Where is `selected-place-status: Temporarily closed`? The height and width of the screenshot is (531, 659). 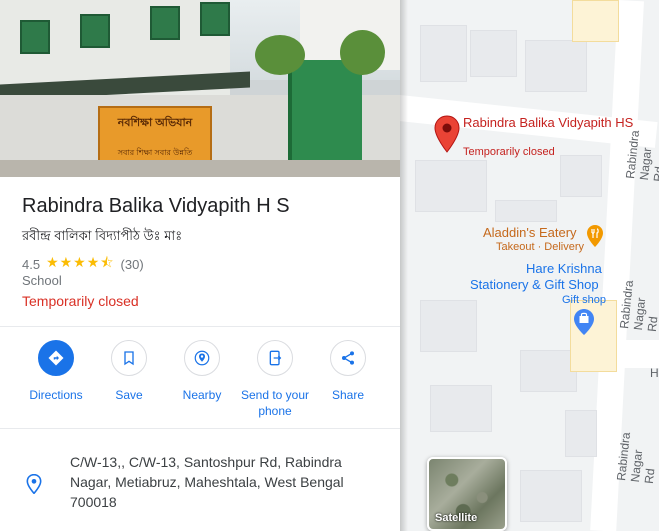
selected-place-status: Temporarily closed is located at coordinates (509, 152).